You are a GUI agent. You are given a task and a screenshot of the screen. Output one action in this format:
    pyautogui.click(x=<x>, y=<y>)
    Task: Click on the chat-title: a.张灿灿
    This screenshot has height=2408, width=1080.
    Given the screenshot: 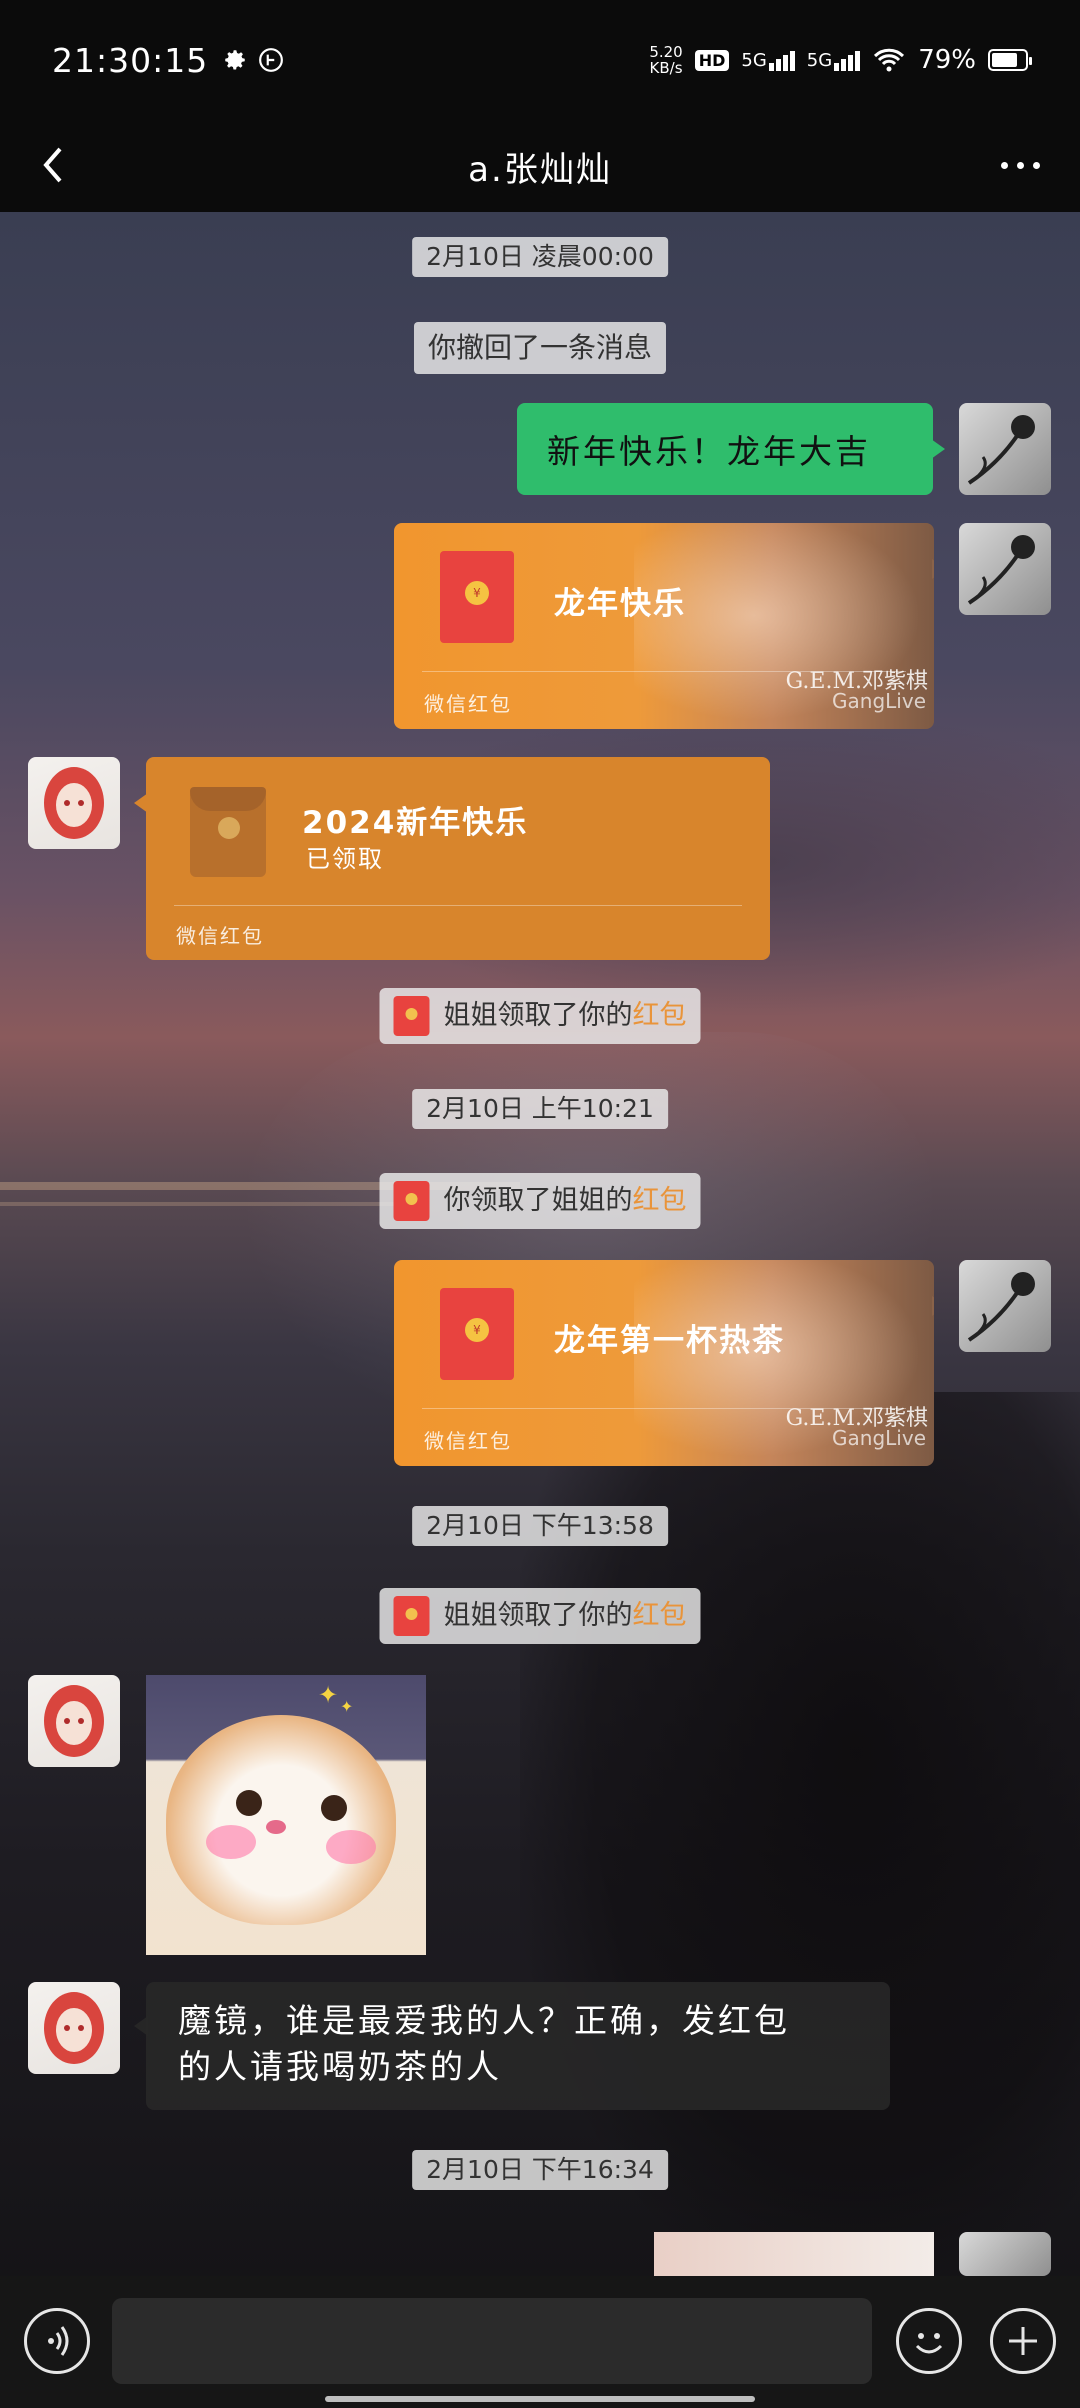 What is the action you would take?
    pyautogui.click(x=540, y=166)
    